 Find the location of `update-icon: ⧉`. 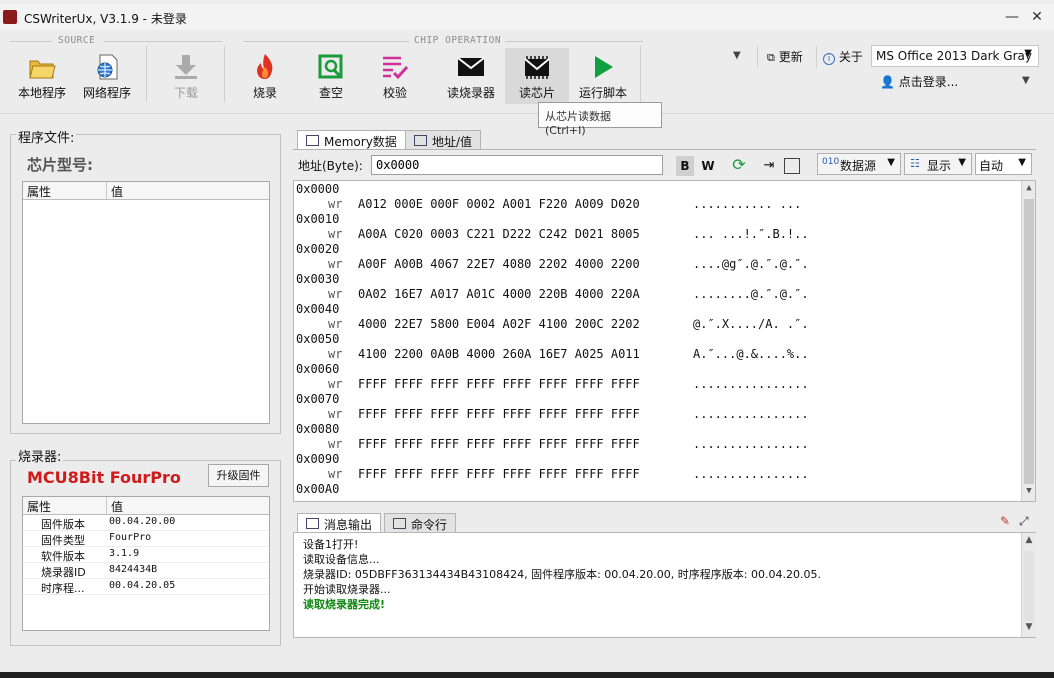

update-icon: ⧉ is located at coordinates (771, 57).